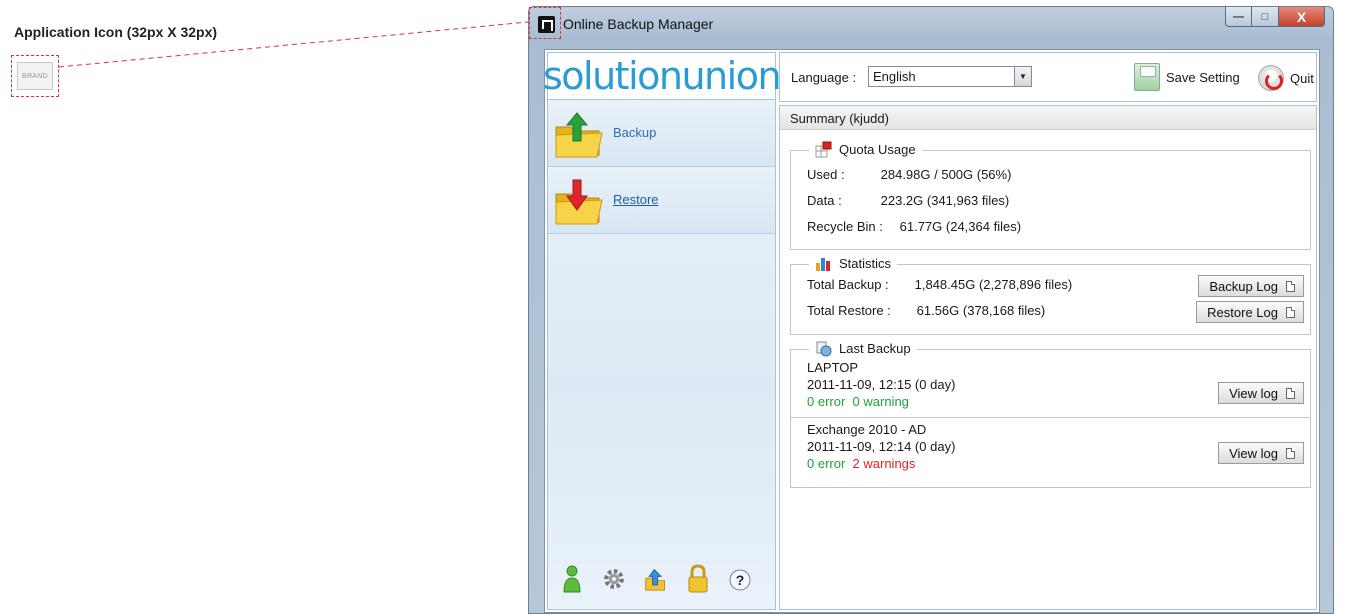 Image resolution: width=1346 pixels, height=614 pixels. What do you see at coordinates (824, 349) in the screenshot?
I see `backup-history-icon` at bounding box center [824, 349].